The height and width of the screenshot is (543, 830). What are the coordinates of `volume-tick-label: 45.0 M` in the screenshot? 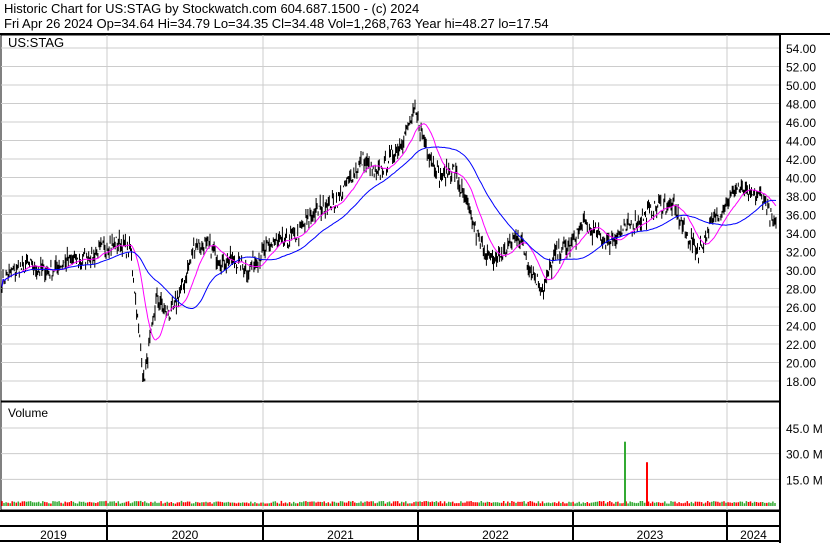 It's located at (804, 429).